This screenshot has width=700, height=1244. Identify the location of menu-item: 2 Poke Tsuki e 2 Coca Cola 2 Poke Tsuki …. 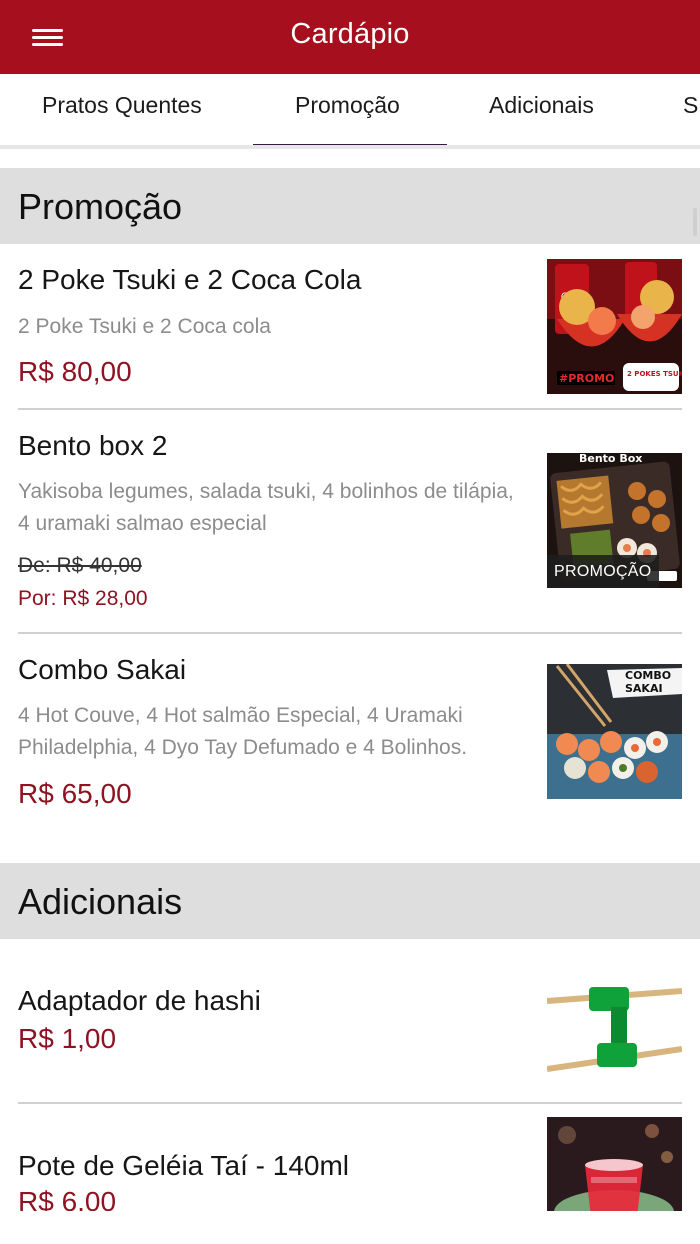
(350, 327).